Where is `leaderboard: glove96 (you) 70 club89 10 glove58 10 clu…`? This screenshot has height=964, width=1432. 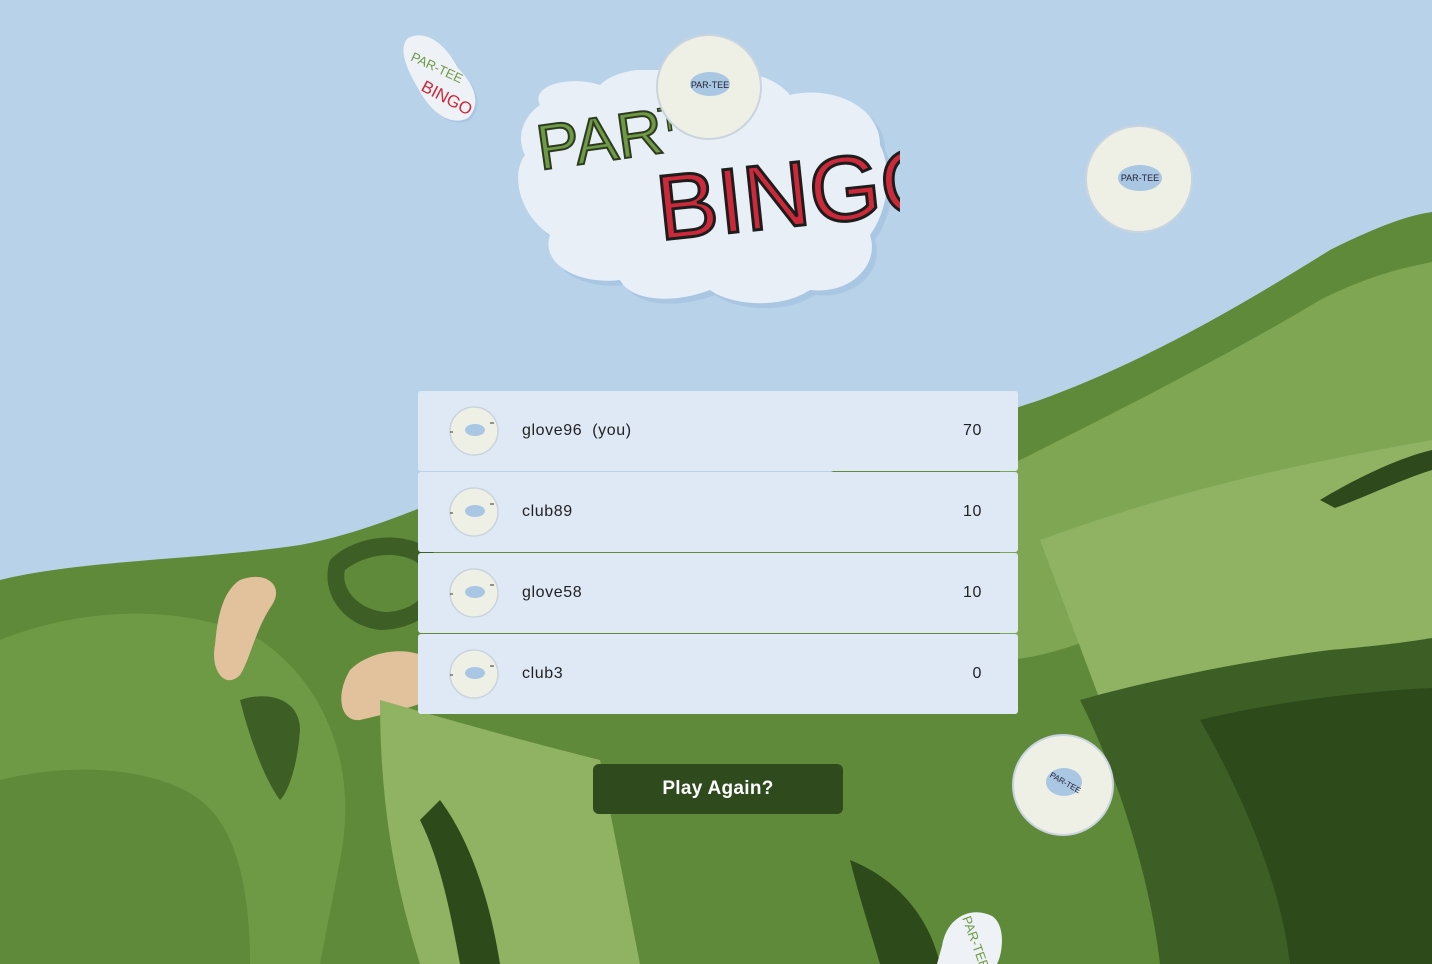 leaderboard: glove96 (you) 70 club89 10 glove58 10 clu… is located at coordinates (718, 553).